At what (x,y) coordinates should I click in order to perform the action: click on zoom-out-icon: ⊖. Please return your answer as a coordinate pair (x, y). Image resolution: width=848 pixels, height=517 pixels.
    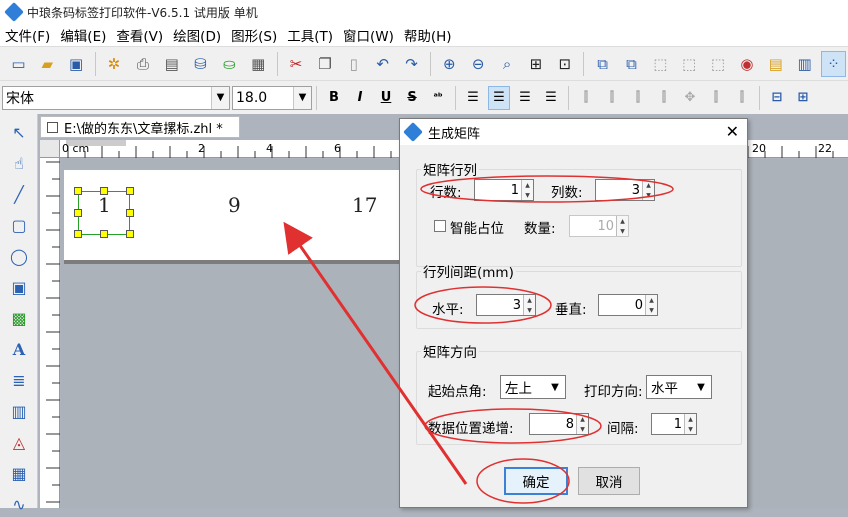
    Looking at the image, I should click on (478, 64).